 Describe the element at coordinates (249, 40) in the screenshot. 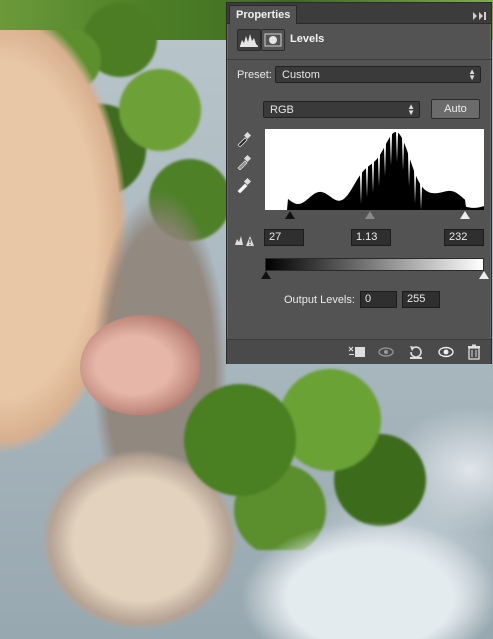

I see `levels-adjustment-icon` at that location.